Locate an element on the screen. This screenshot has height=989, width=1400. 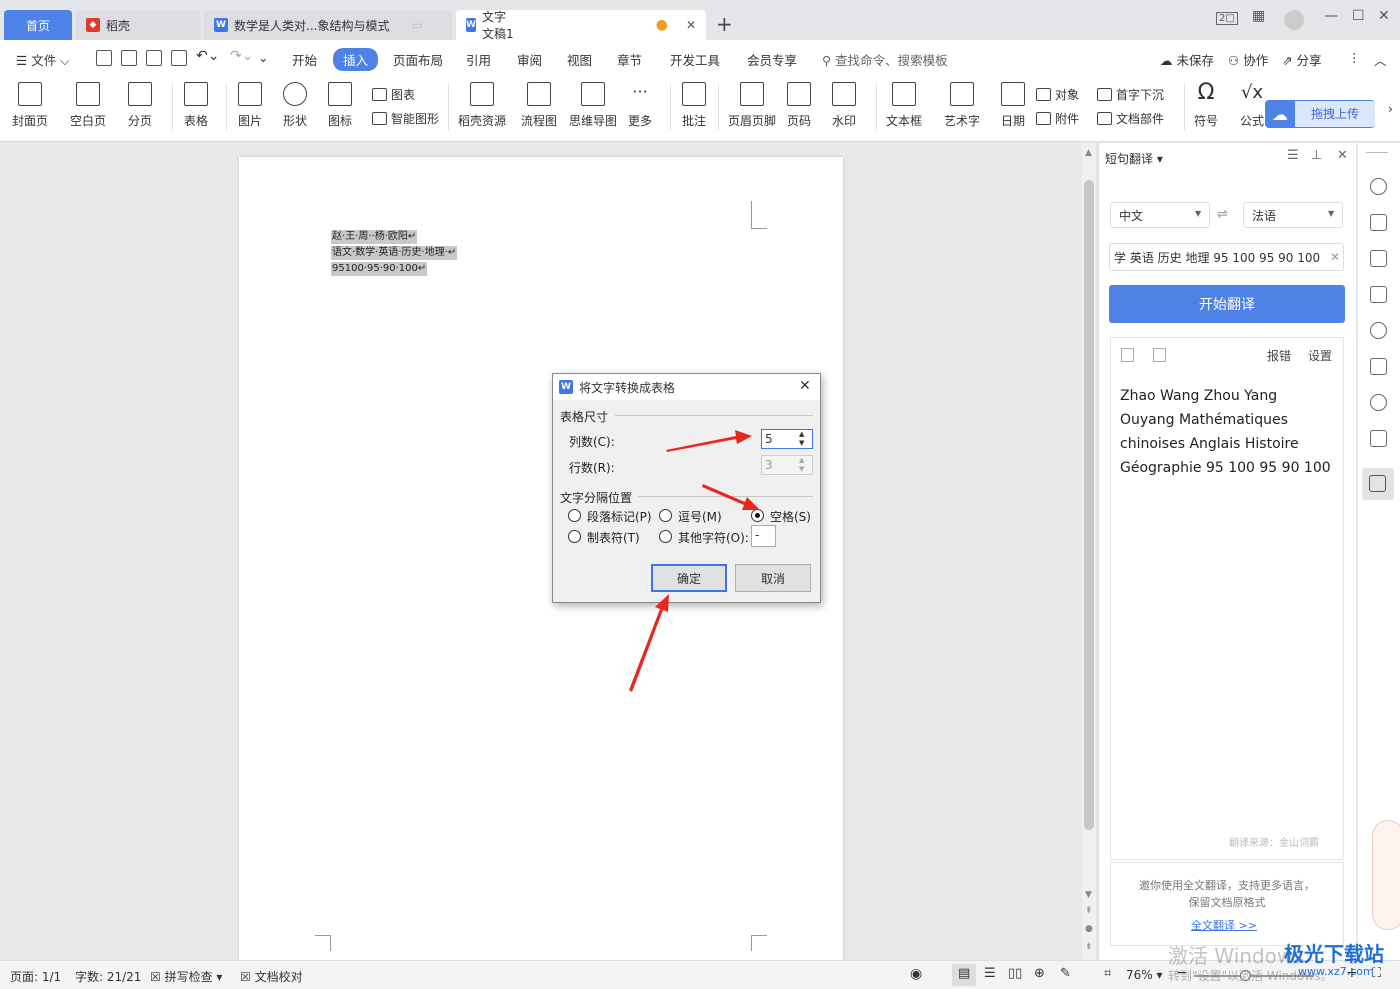
pin-icon: ⊥ is located at coordinates (1316, 155).